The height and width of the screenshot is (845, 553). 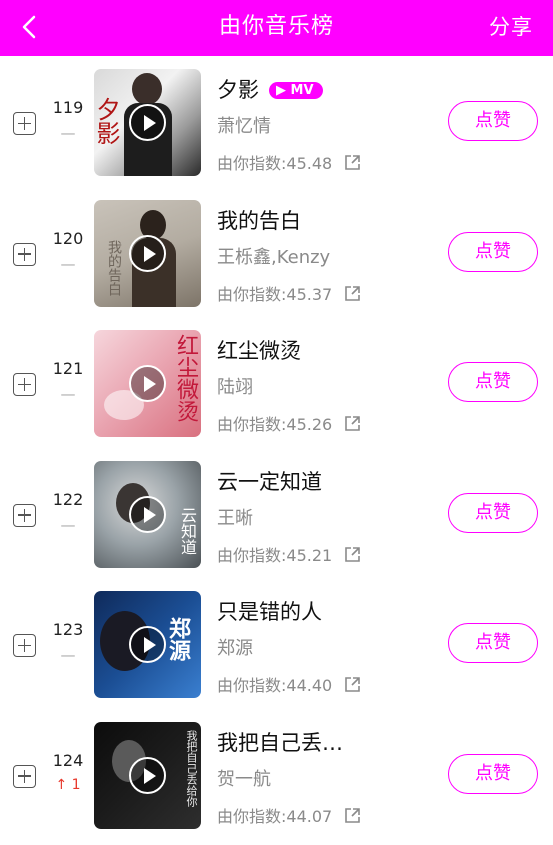 What do you see at coordinates (187, 530) in the screenshot?
I see `cover-lettering: 云知道` at bounding box center [187, 530].